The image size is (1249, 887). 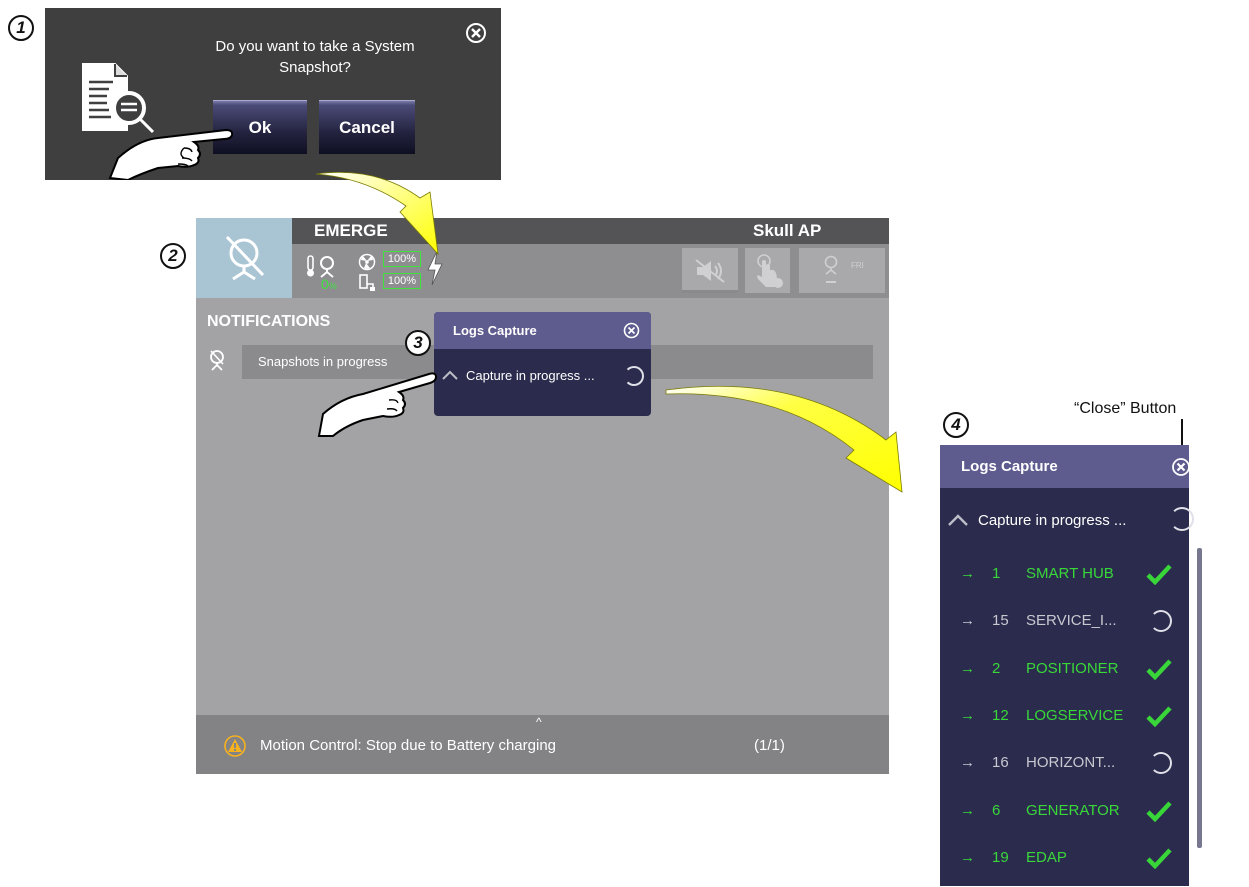 I want to click on mute-button, so click(x=710, y=270).